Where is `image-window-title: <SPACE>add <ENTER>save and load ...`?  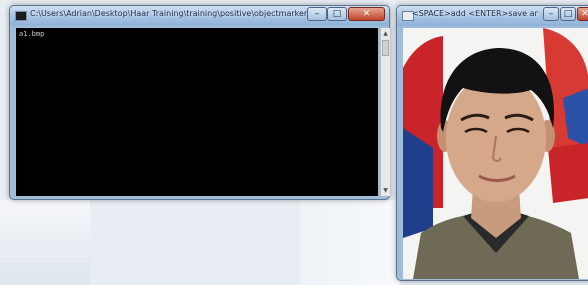 image-window-title: <SPACE>add <ENTER>save and load ... is located at coordinates (475, 13).